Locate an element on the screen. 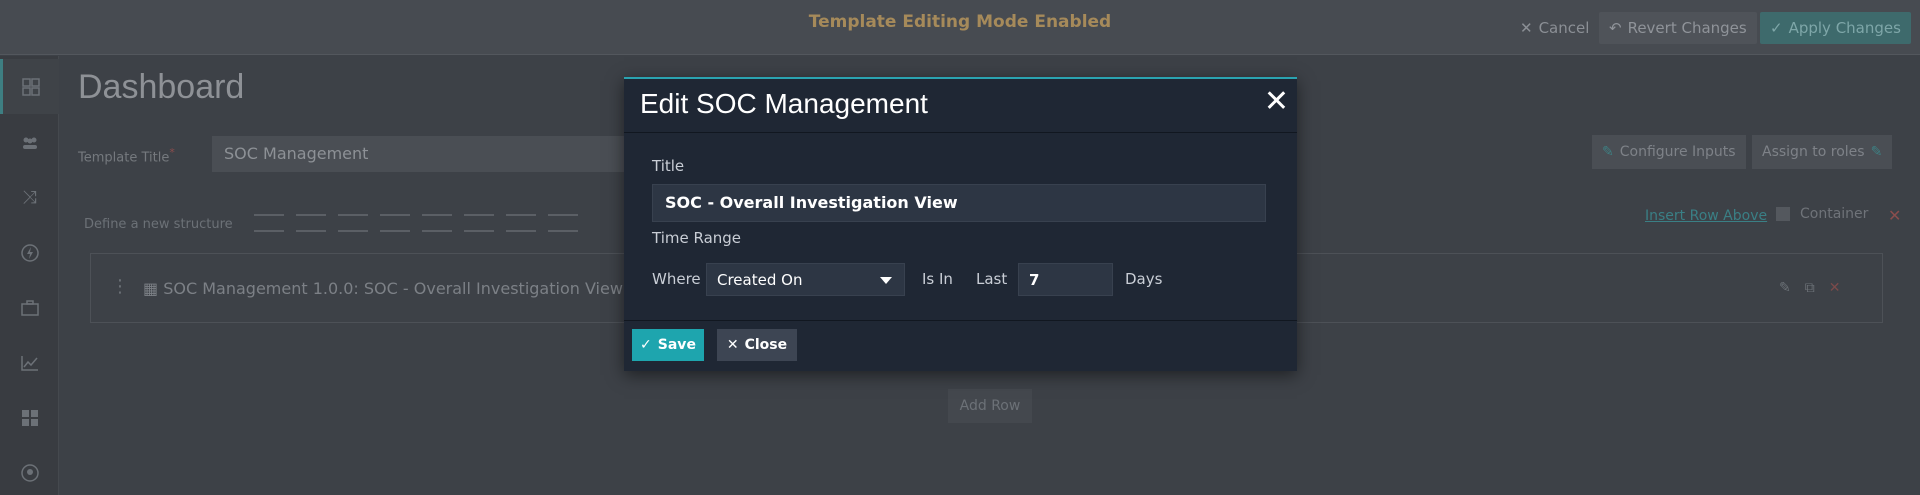 The image size is (1920, 495). sidebar-item-settings is located at coordinates (29, 470).